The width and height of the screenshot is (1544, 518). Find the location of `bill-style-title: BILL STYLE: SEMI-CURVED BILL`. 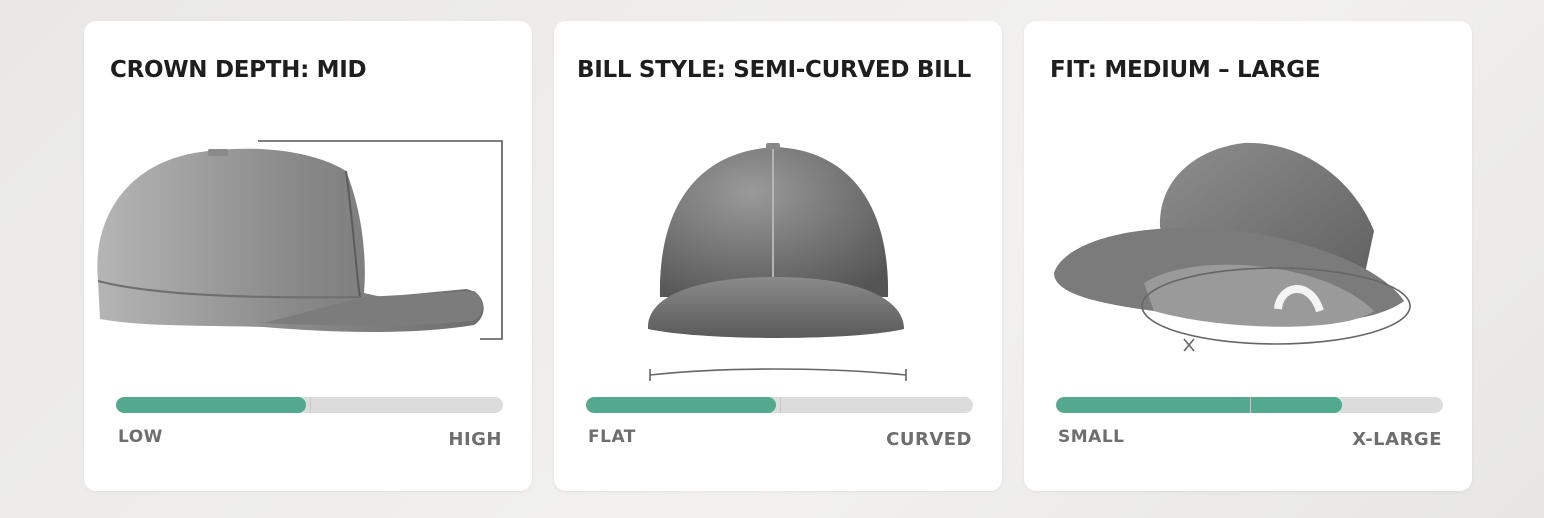

bill-style-title: BILL STYLE: SEMI-CURVED BILL is located at coordinates (774, 70).